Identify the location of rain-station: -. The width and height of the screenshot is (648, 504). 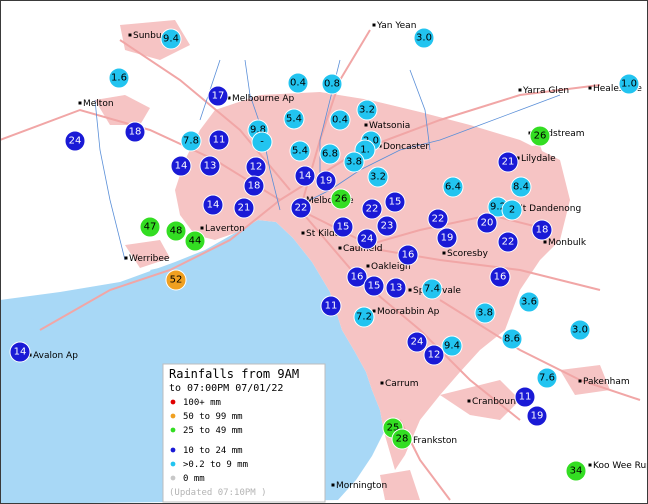
(262, 142).